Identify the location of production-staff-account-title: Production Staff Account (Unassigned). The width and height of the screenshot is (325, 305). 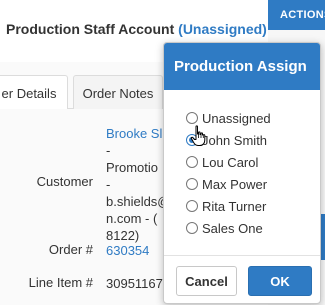
(136, 29).